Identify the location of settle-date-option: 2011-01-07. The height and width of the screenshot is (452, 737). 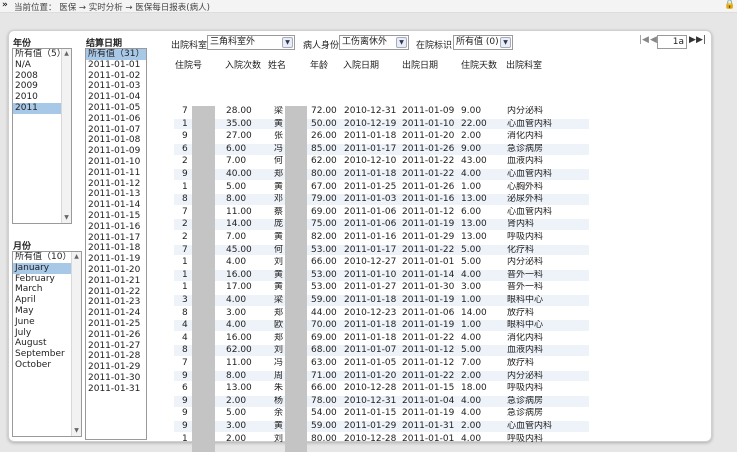
(116, 130).